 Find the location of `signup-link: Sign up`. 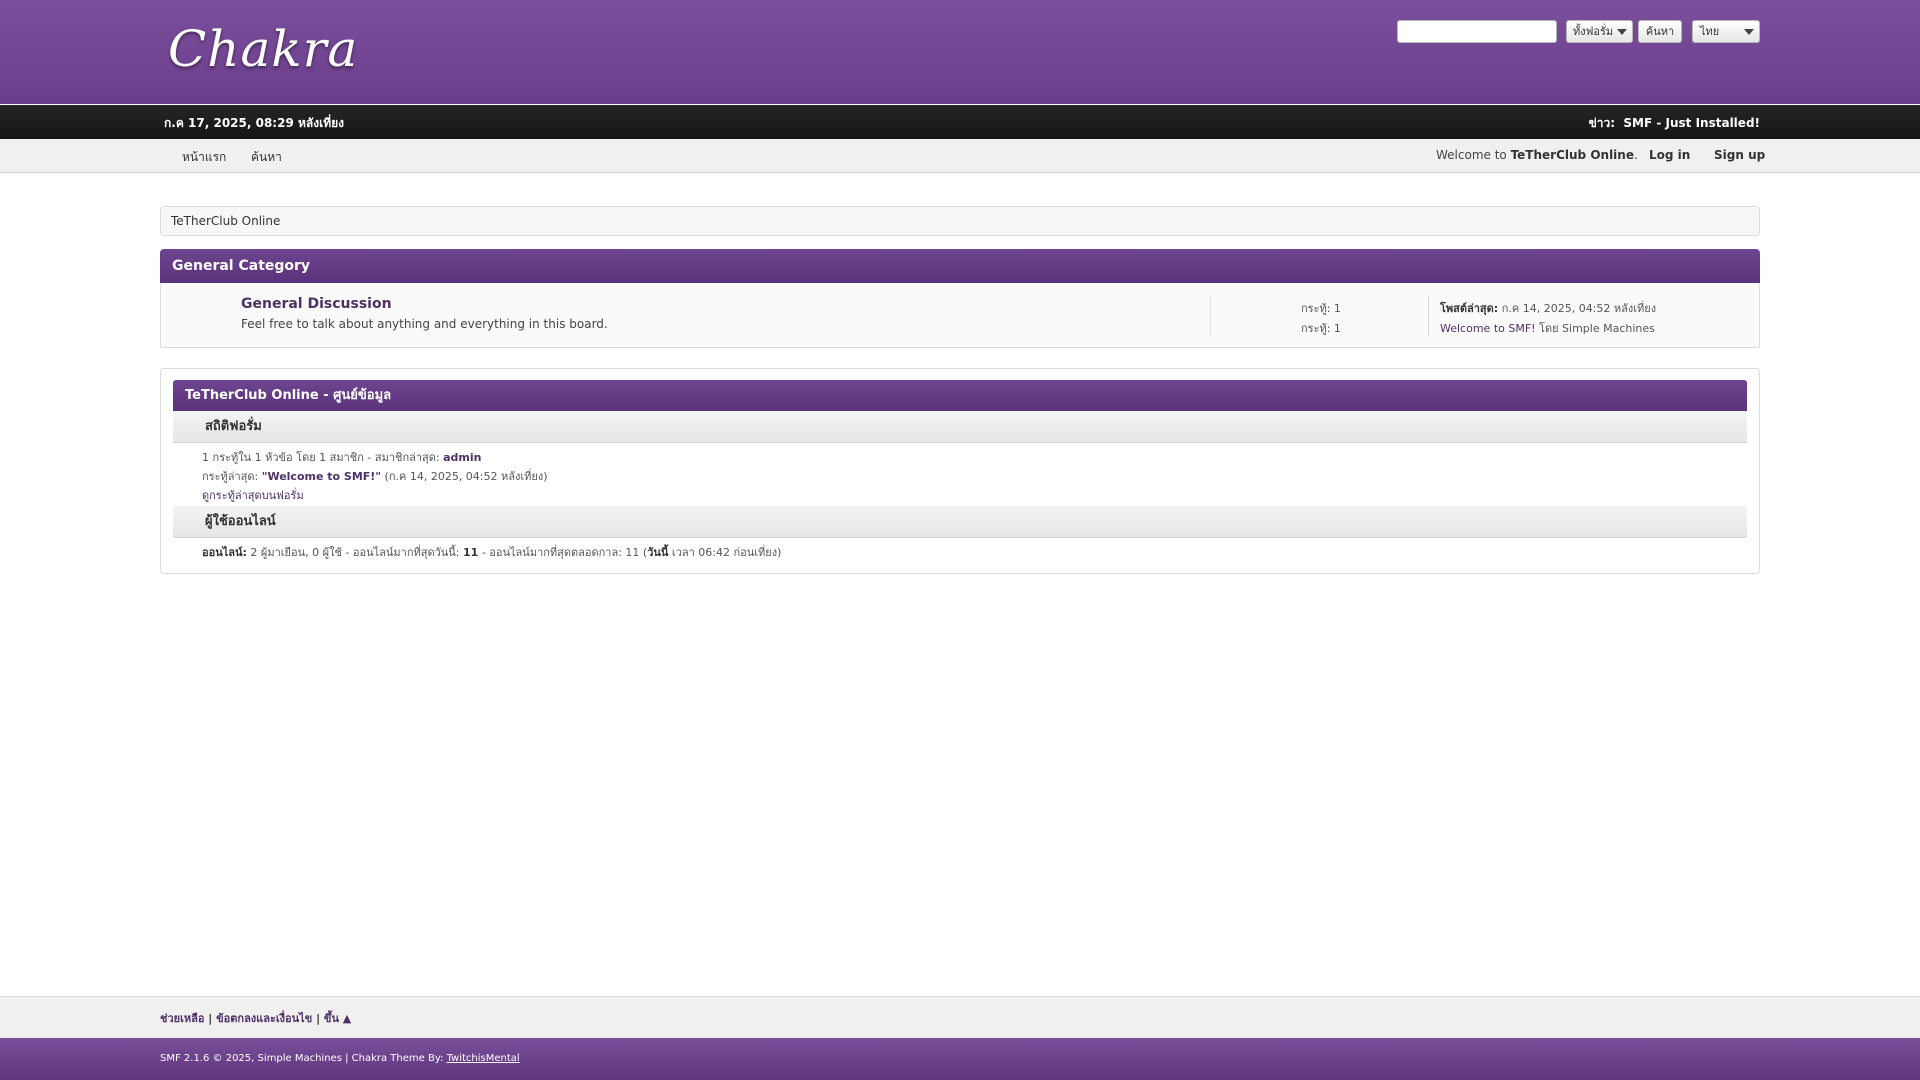

signup-link: Sign up is located at coordinates (1739, 155).